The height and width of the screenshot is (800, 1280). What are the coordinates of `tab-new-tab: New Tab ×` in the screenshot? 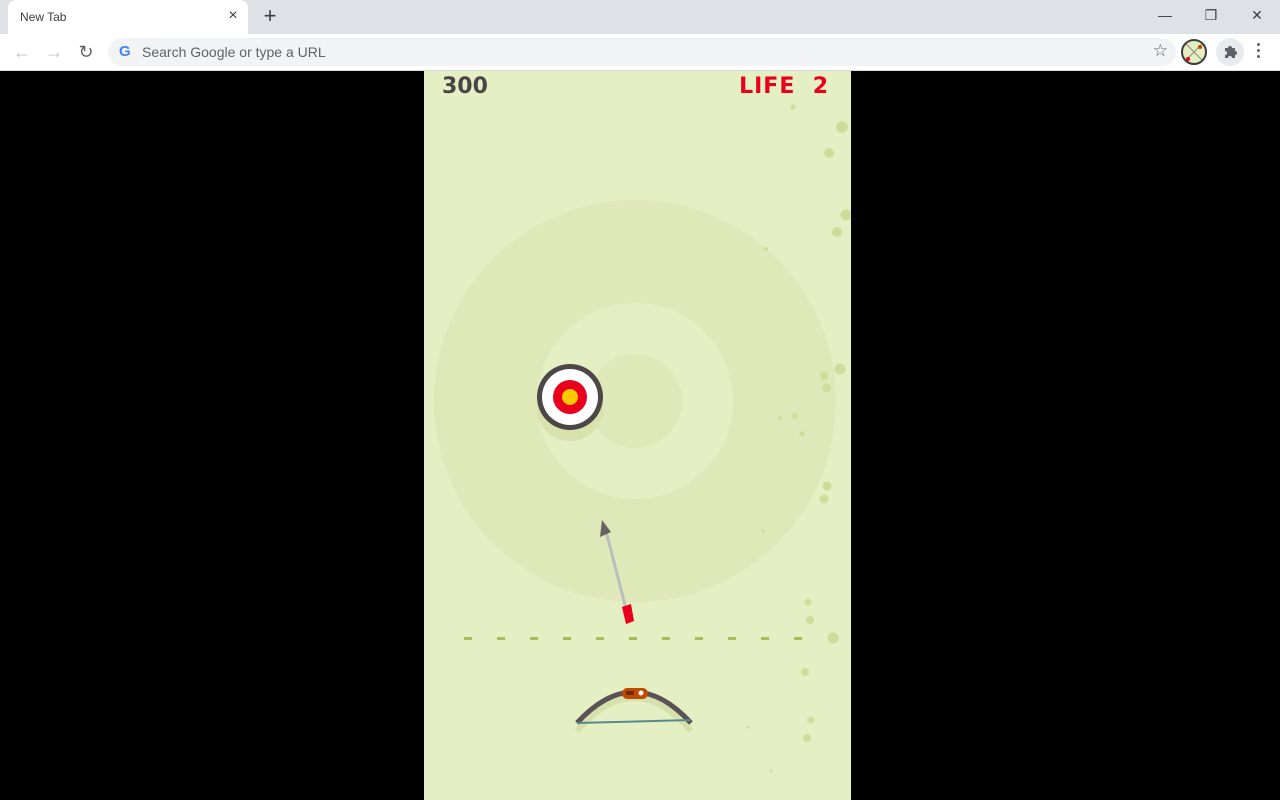 It's located at (128, 17).